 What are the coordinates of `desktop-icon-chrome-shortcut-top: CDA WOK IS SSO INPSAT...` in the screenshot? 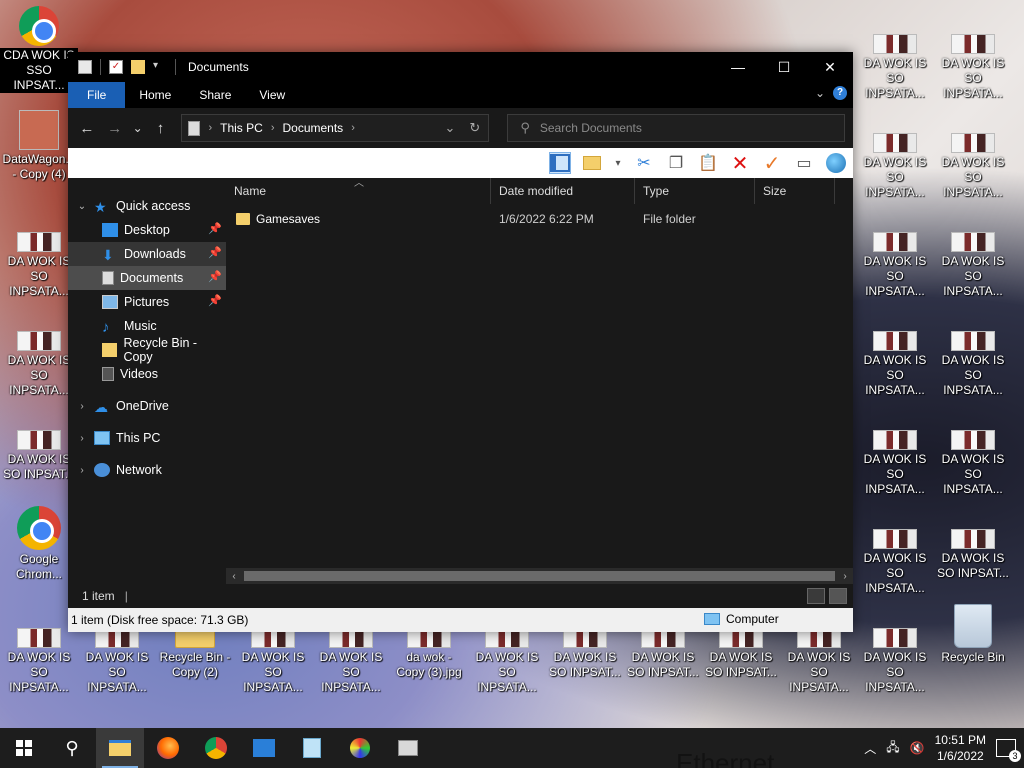 It's located at (39, 49).